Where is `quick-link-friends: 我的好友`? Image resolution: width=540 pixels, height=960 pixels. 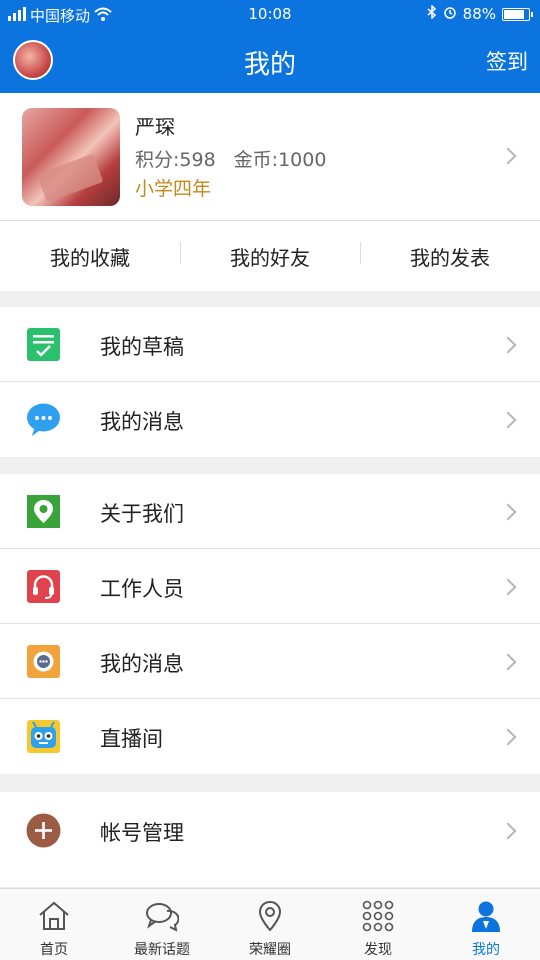
quick-link-friends: 我的好友 is located at coordinates (270, 256).